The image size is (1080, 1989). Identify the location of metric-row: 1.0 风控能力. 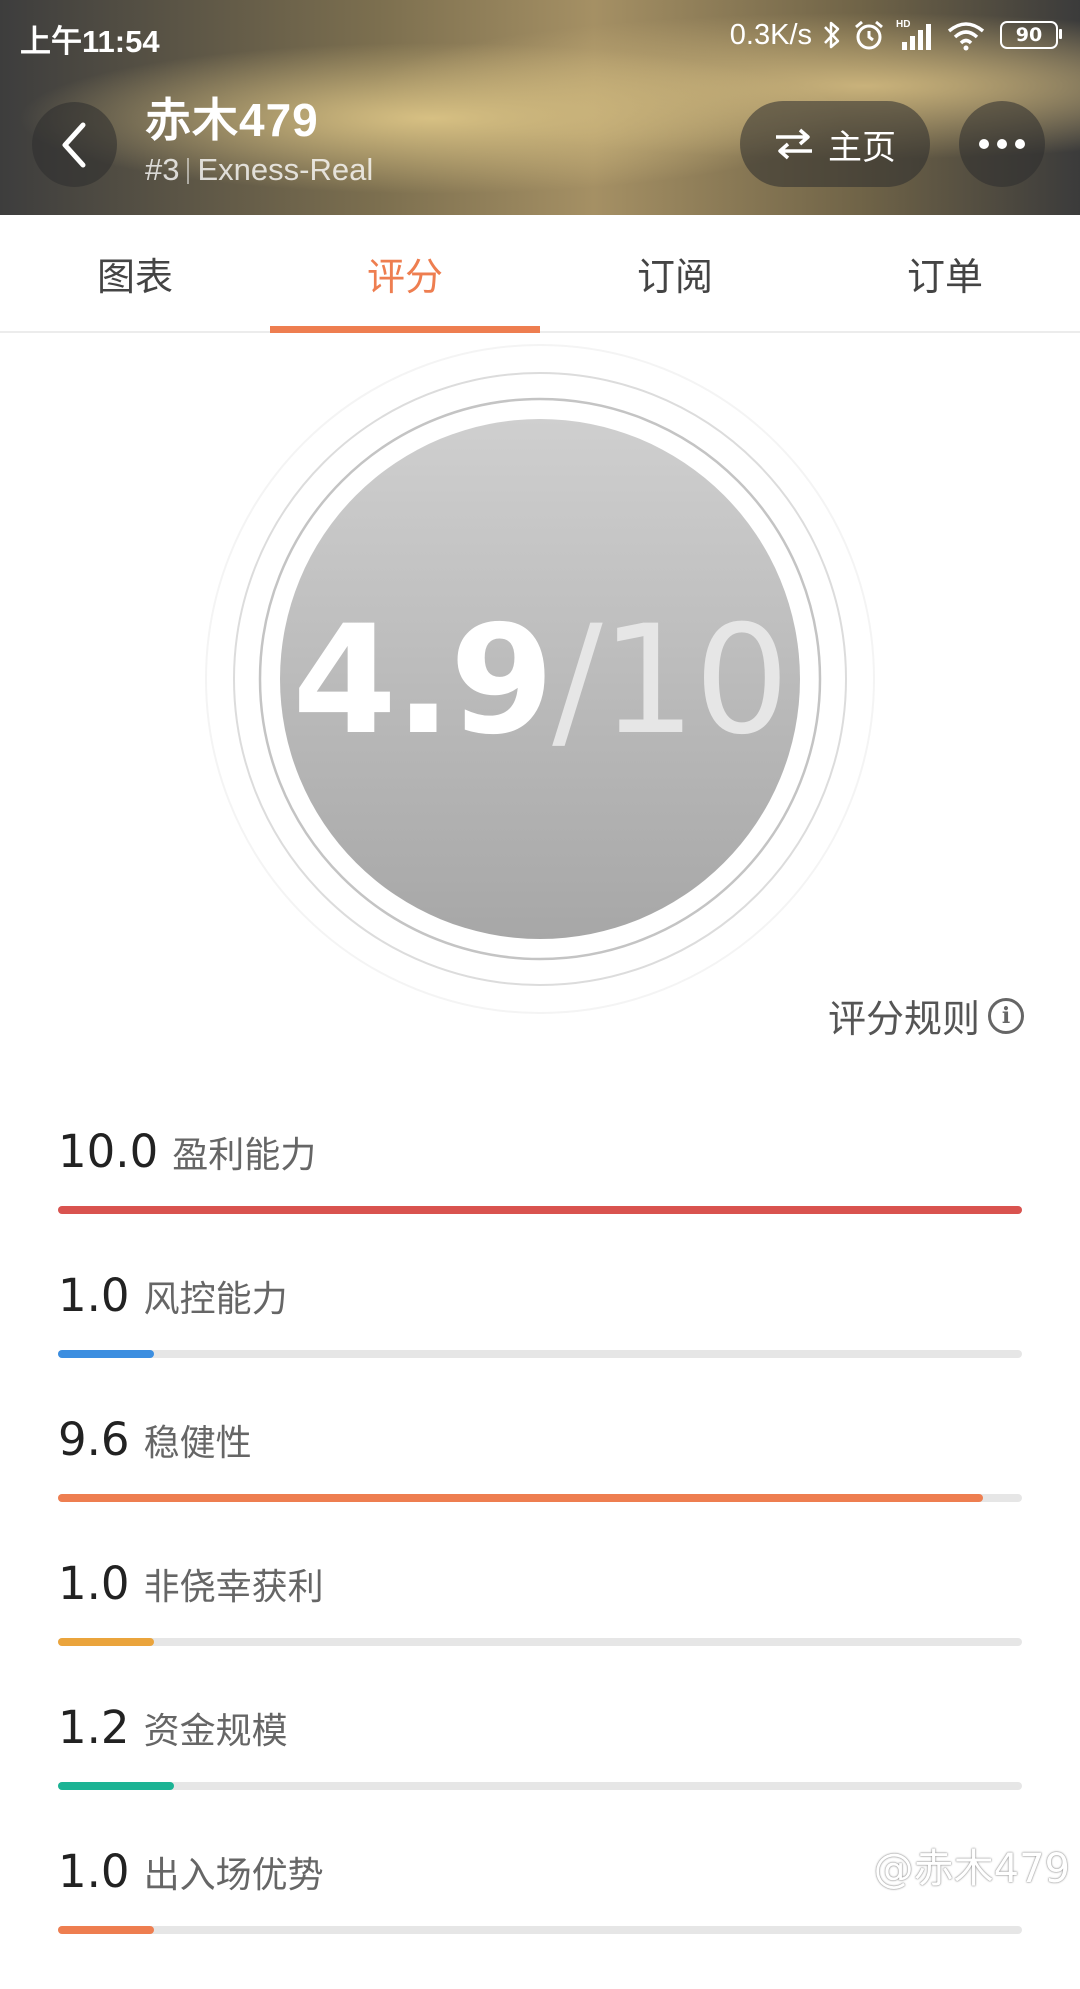
(540, 1341).